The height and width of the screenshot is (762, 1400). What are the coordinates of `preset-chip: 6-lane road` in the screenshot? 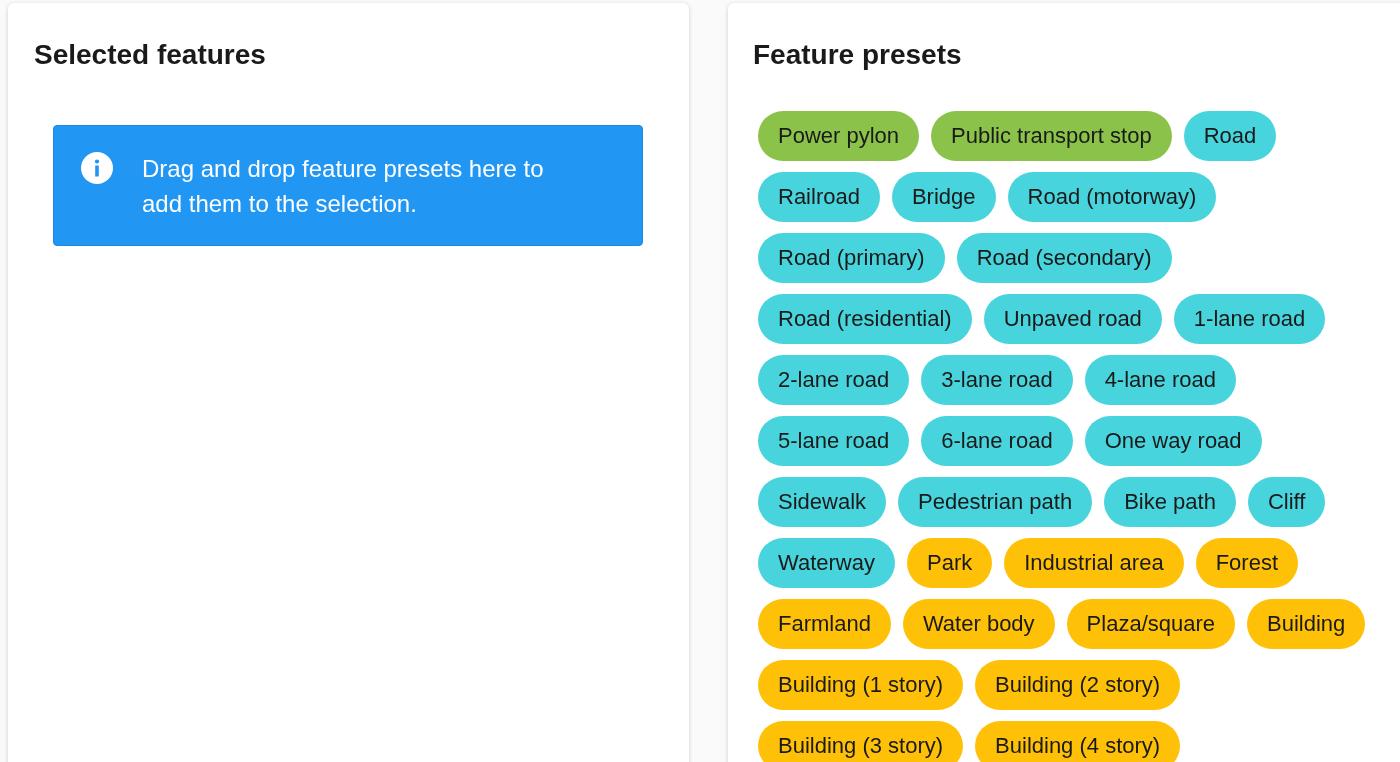 It's located at (997, 441).